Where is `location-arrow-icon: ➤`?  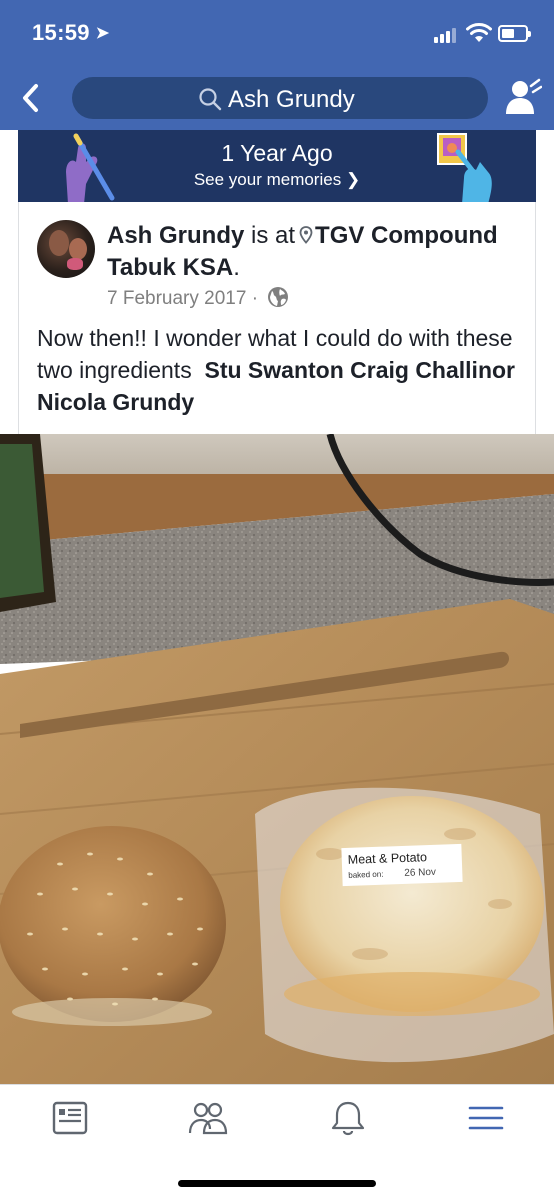
location-arrow-icon: ➤ is located at coordinates (102, 33).